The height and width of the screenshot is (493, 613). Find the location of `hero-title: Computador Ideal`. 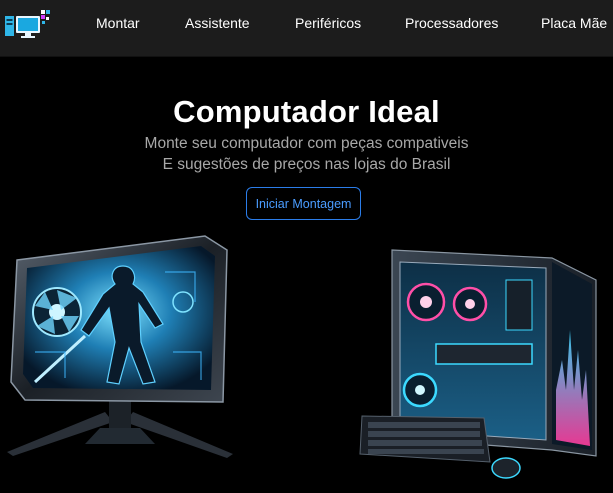

hero-title: Computador Ideal is located at coordinates (306, 111).